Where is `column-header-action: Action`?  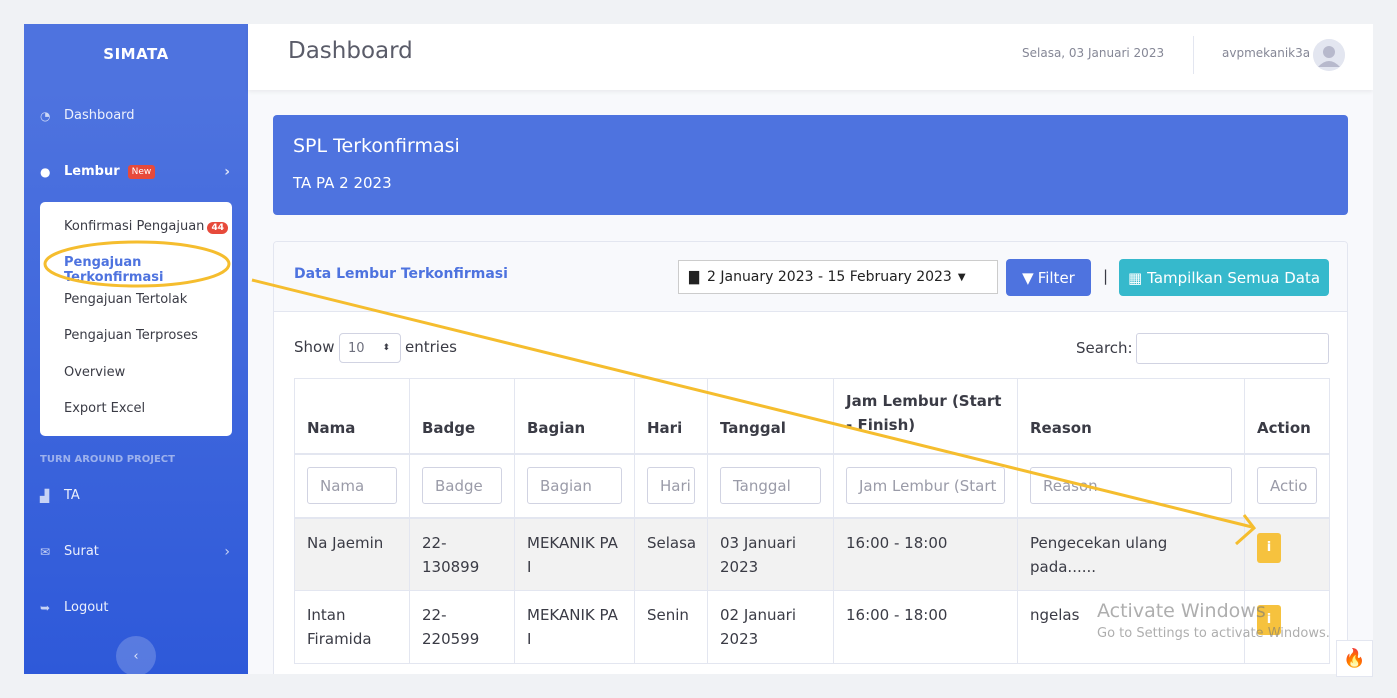 column-header-action: Action is located at coordinates (1287, 416).